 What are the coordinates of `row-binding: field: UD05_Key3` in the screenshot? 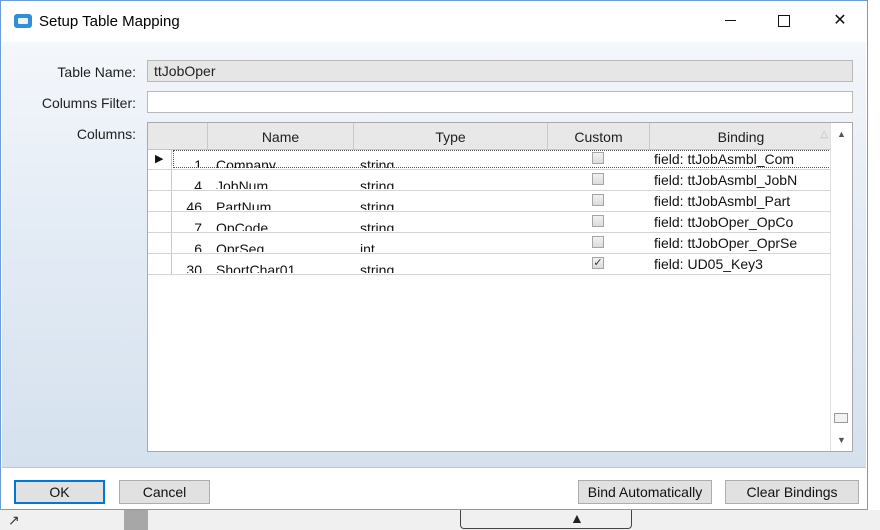 It's located at (741, 264).